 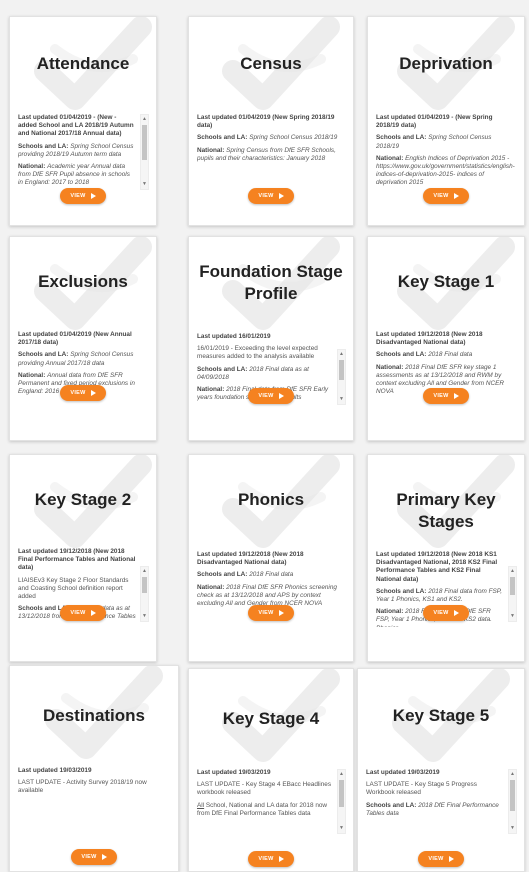 I want to click on card-title: Key Stage 4, so click(x=271, y=718).